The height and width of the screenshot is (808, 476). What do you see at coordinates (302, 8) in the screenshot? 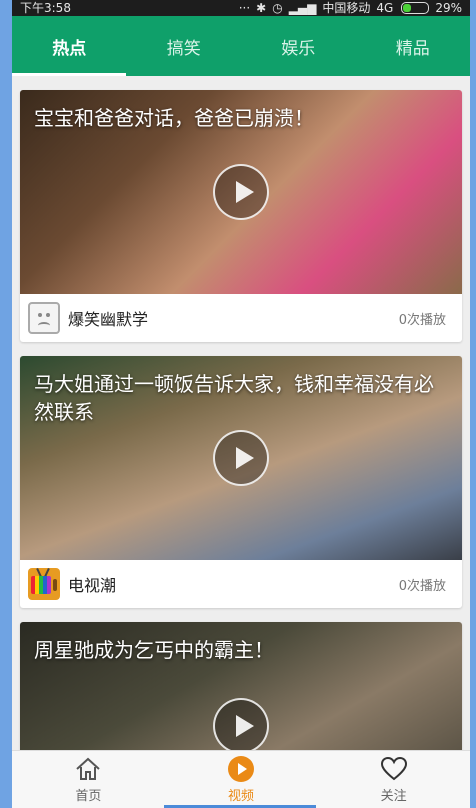
I see `signal-icon: ▂▄▆` at bounding box center [302, 8].